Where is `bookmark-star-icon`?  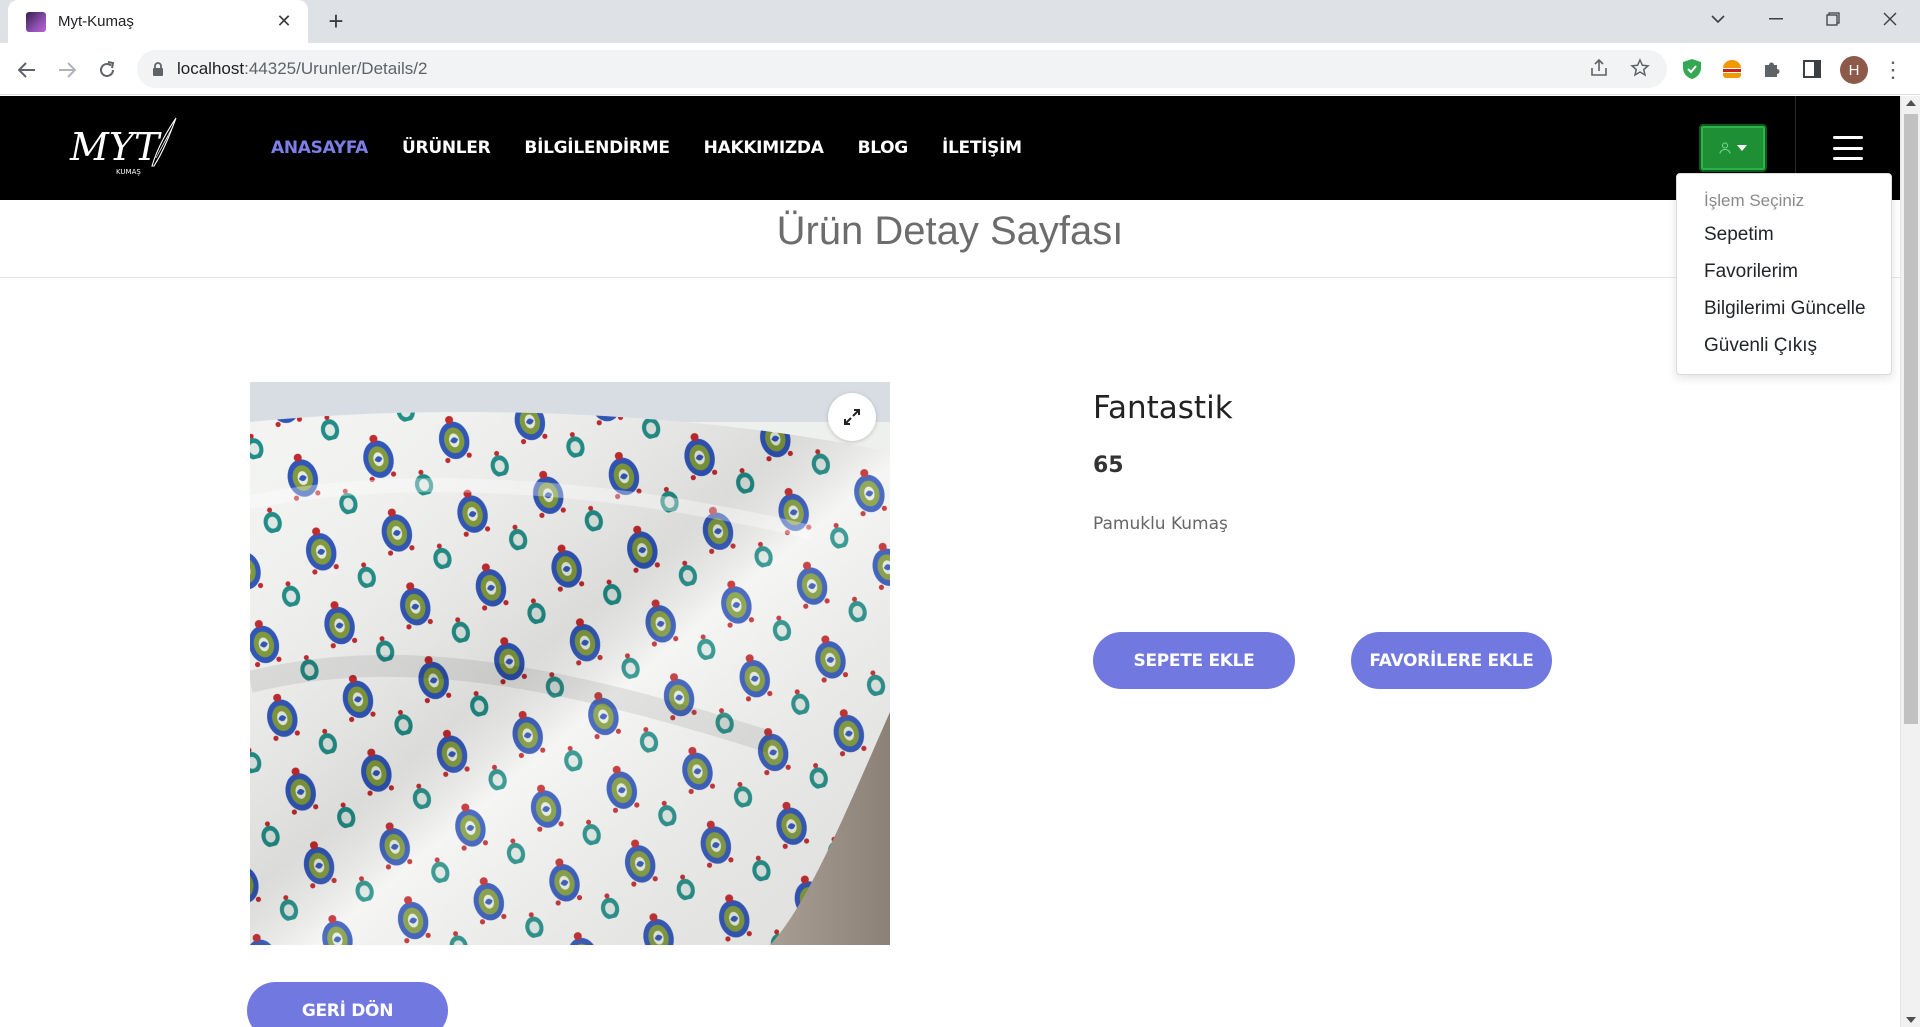
bookmark-star-icon is located at coordinates (1640, 69).